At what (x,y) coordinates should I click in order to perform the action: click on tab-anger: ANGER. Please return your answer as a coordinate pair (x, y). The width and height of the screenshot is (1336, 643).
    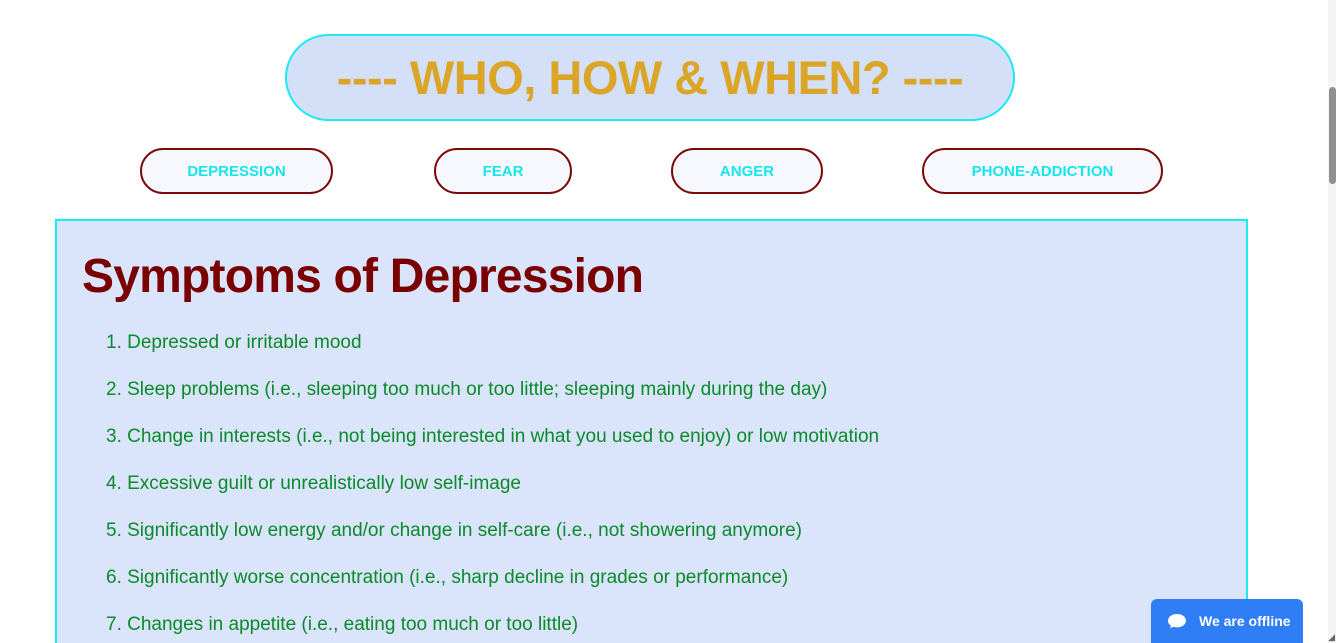
    Looking at the image, I should click on (747, 171).